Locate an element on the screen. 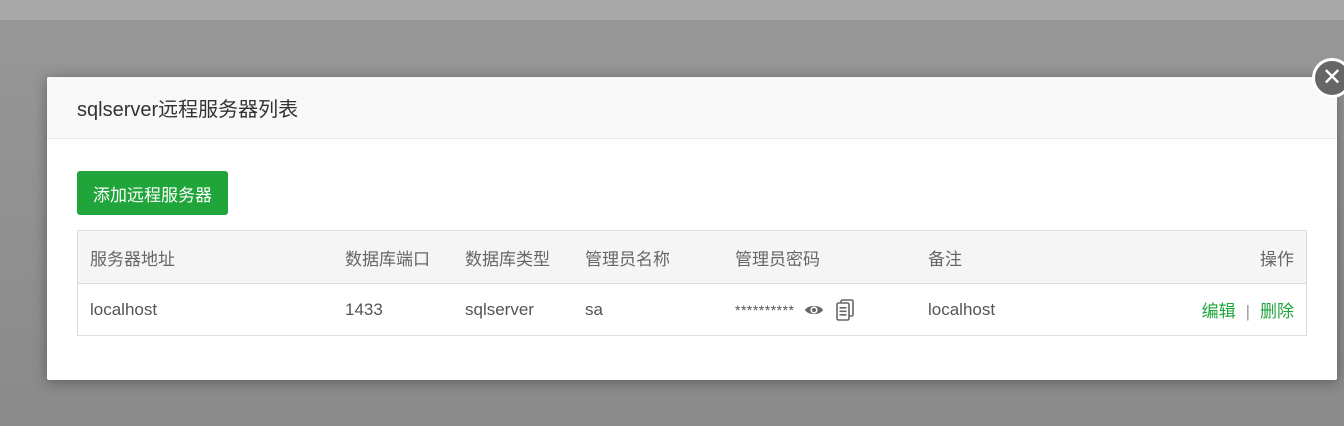 The height and width of the screenshot is (426, 1344). close-icon: ✕ is located at coordinates (1328, 78).